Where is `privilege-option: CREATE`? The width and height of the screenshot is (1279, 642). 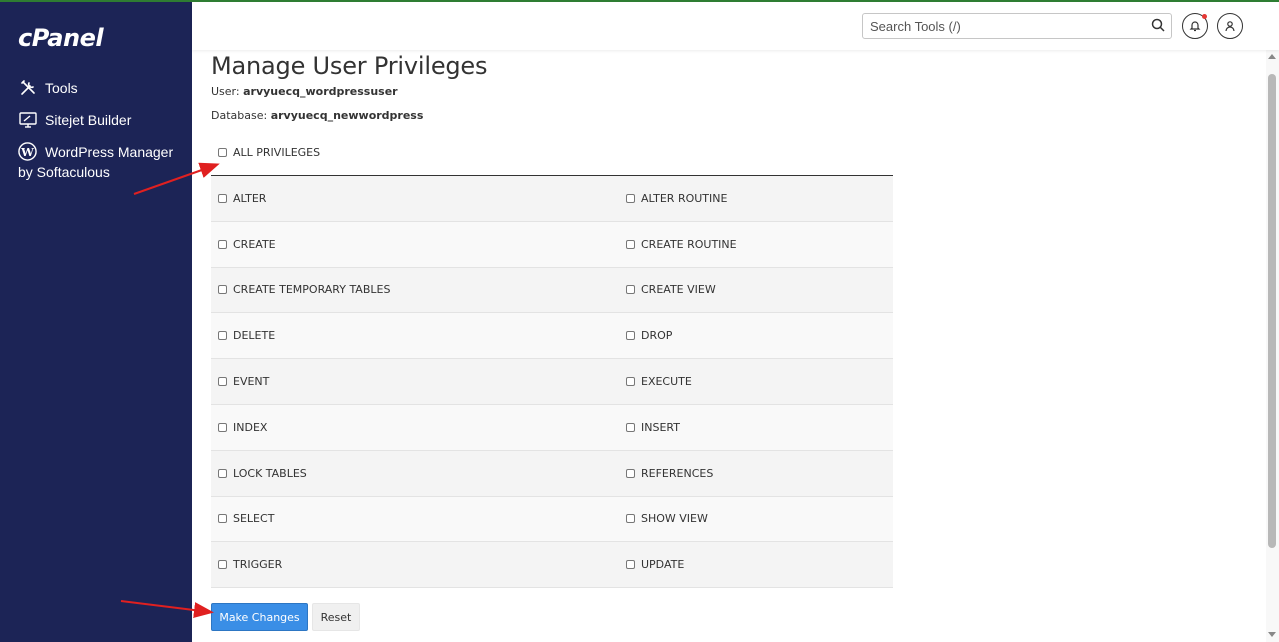 privilege-option: CREATE is located at coordinates (381, 244).